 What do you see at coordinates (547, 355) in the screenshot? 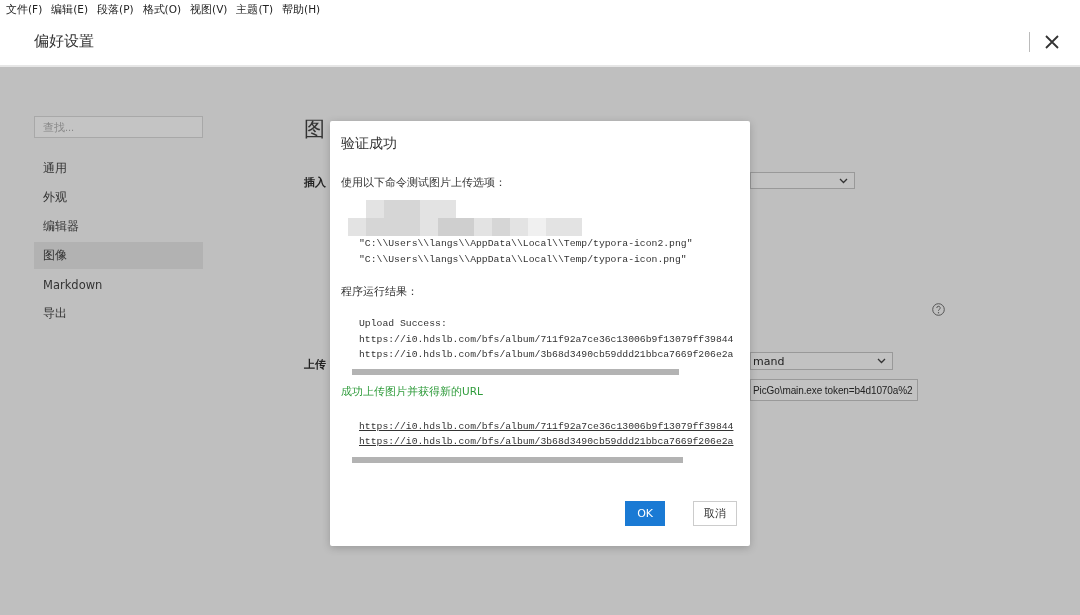
I see `code-line: https://i0.hdslb.com/bfs/album/3b68d3490cb59ddd21bbca7669f206e2a` at bounding box center [547, 355].